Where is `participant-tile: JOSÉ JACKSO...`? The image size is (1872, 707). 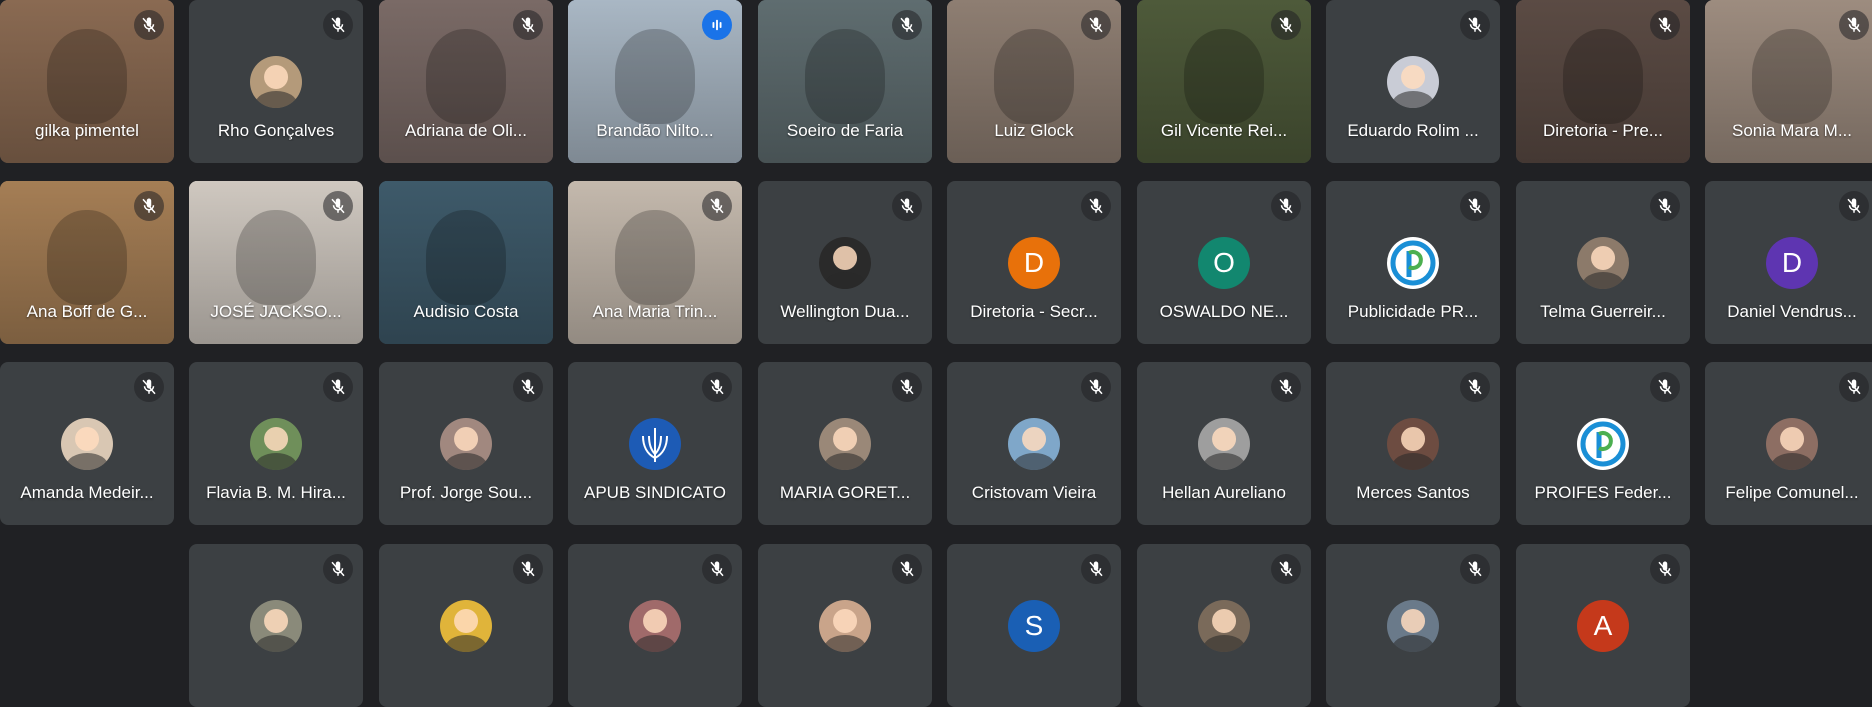
participant-tile: JOSÉ JACKSO... is located at coordinates (276, 262).